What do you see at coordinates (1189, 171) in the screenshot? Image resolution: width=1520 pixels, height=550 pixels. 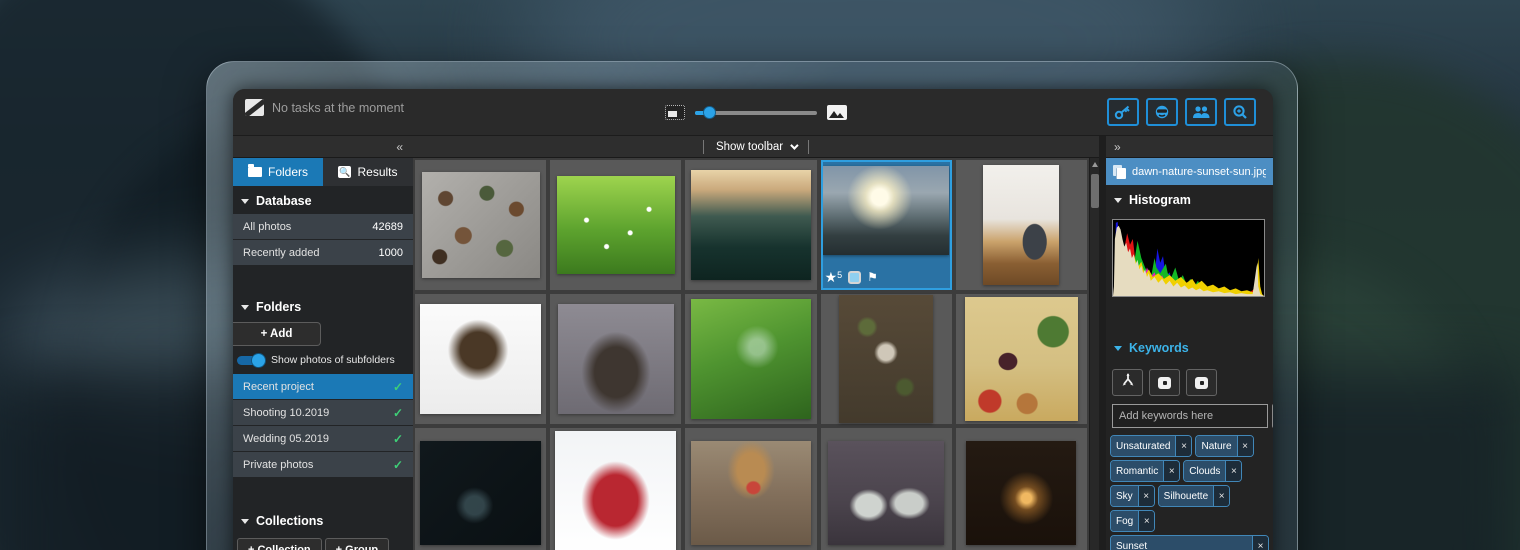 I see `selected-file-bar: dawn-nature-sunset-sun.jpg` at bounding box center [1189, 171].